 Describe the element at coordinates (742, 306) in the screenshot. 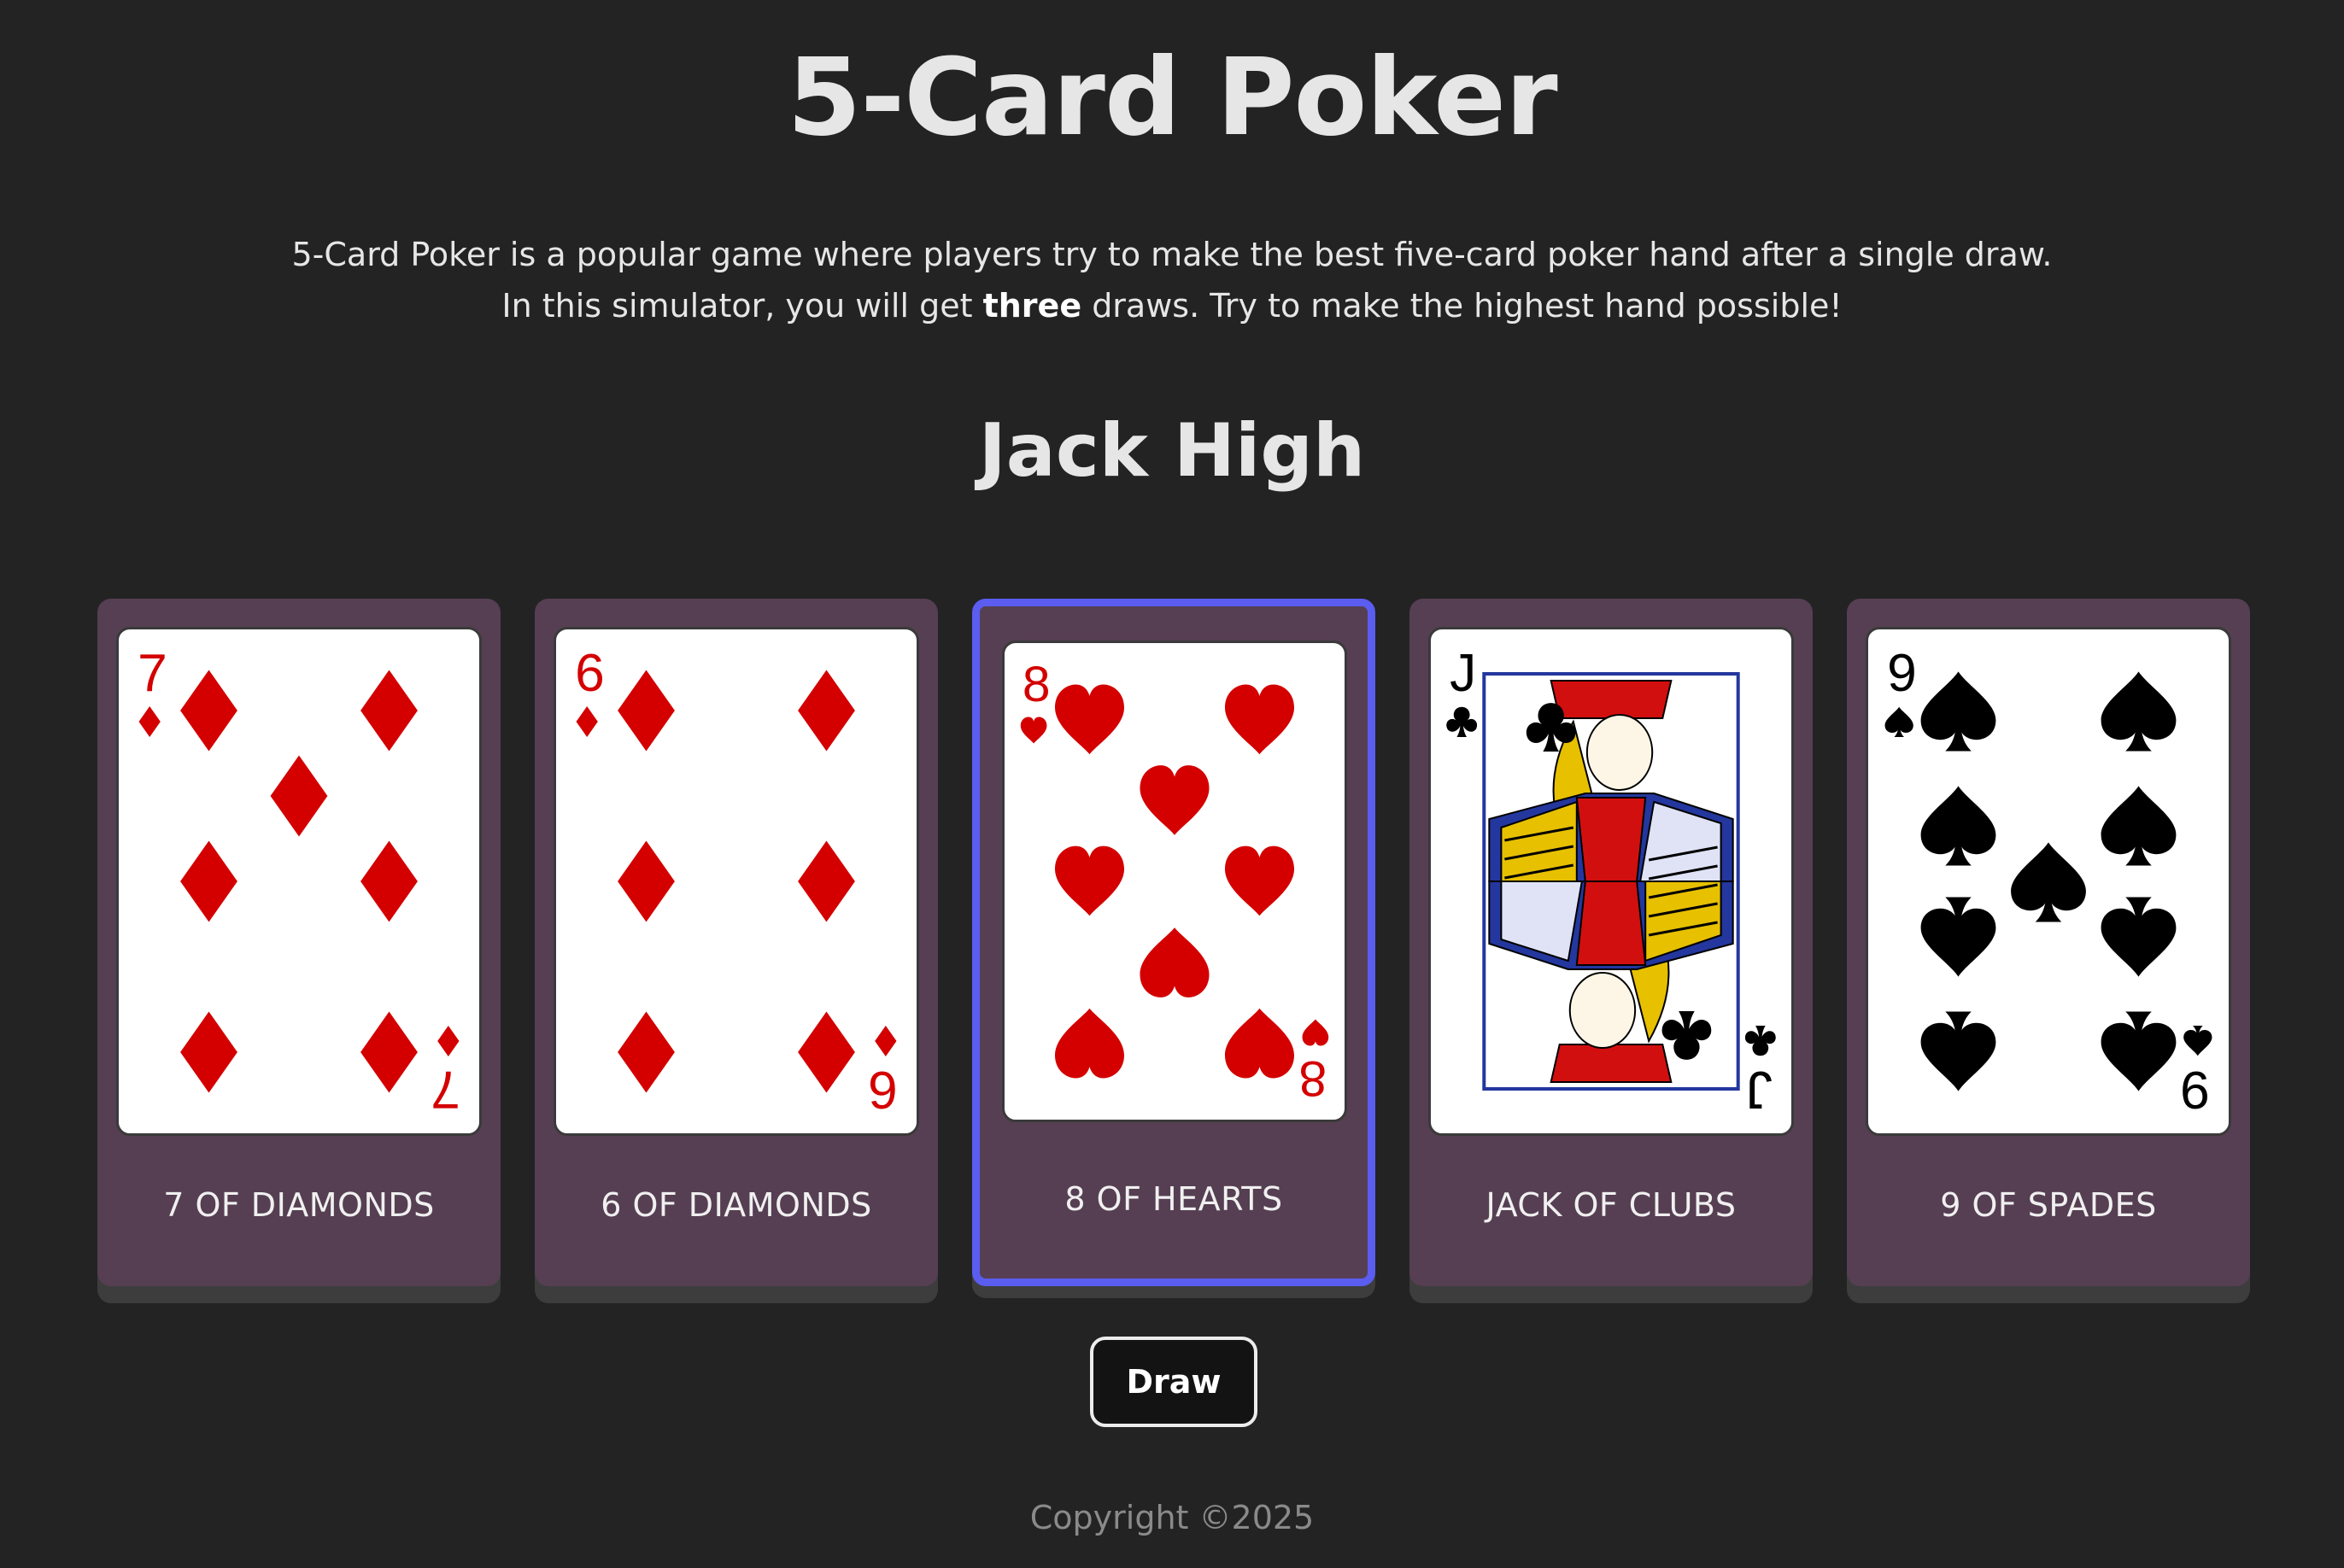

I see `intro-line-2-start: In this simulator, you will get` at that location.